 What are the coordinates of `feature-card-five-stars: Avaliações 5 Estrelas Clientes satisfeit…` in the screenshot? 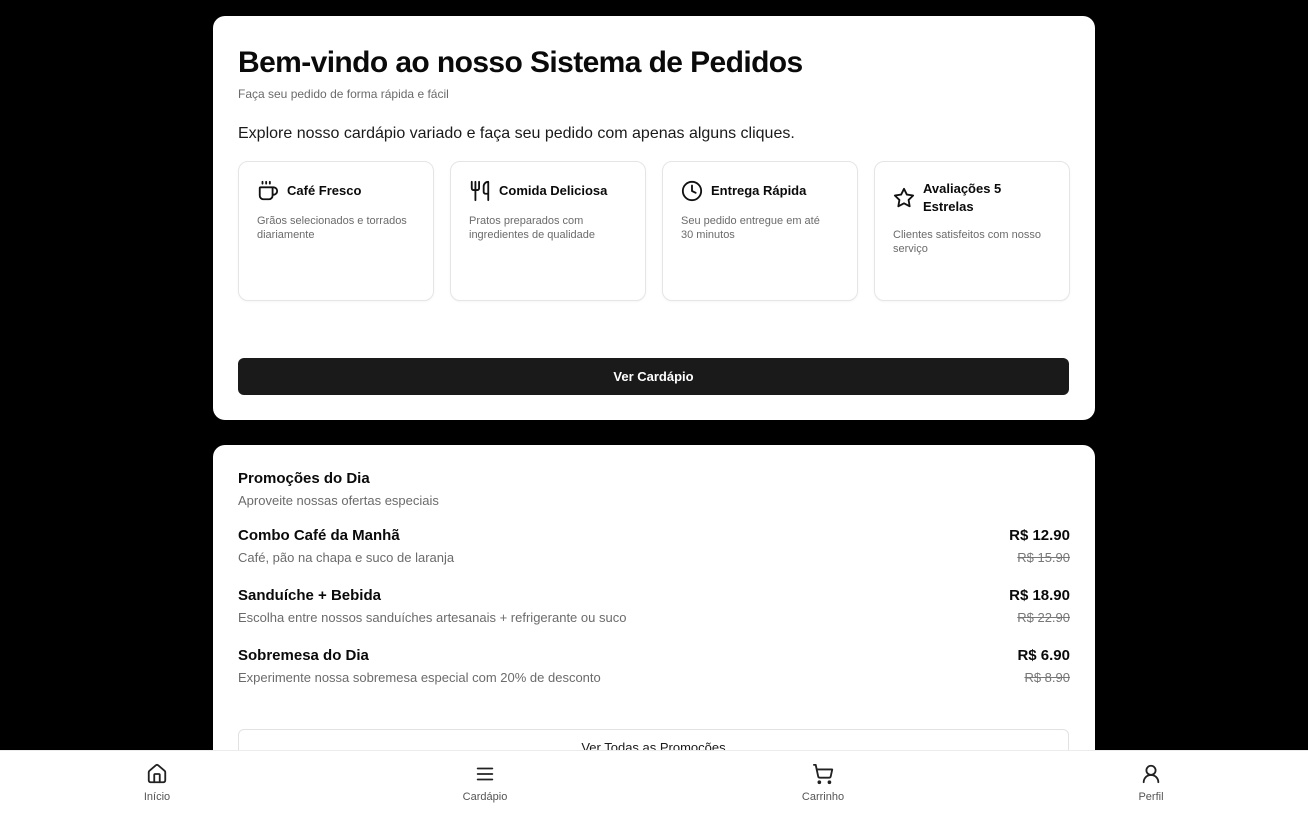 It's located at (972, 231).